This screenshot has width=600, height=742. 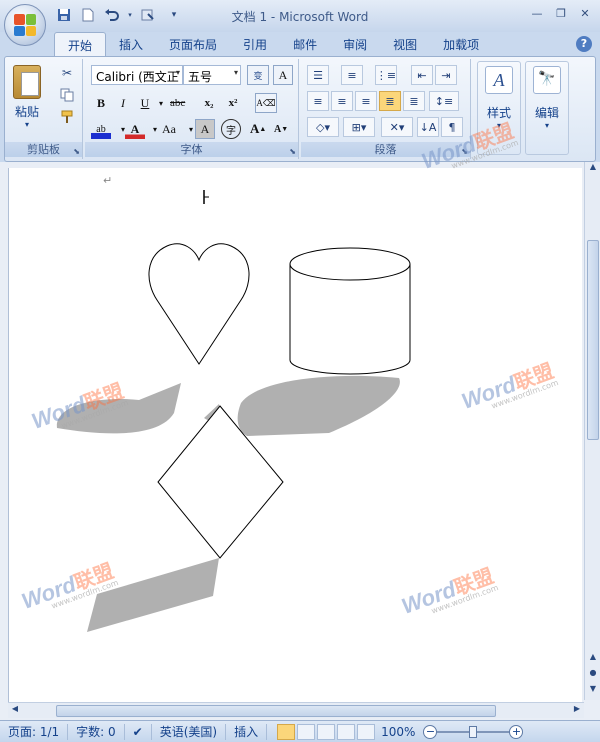 What do you see at coordinates (67, 73) in the screenshot?
I see `cut-icon: ✂` at bounding box center [67, 73].